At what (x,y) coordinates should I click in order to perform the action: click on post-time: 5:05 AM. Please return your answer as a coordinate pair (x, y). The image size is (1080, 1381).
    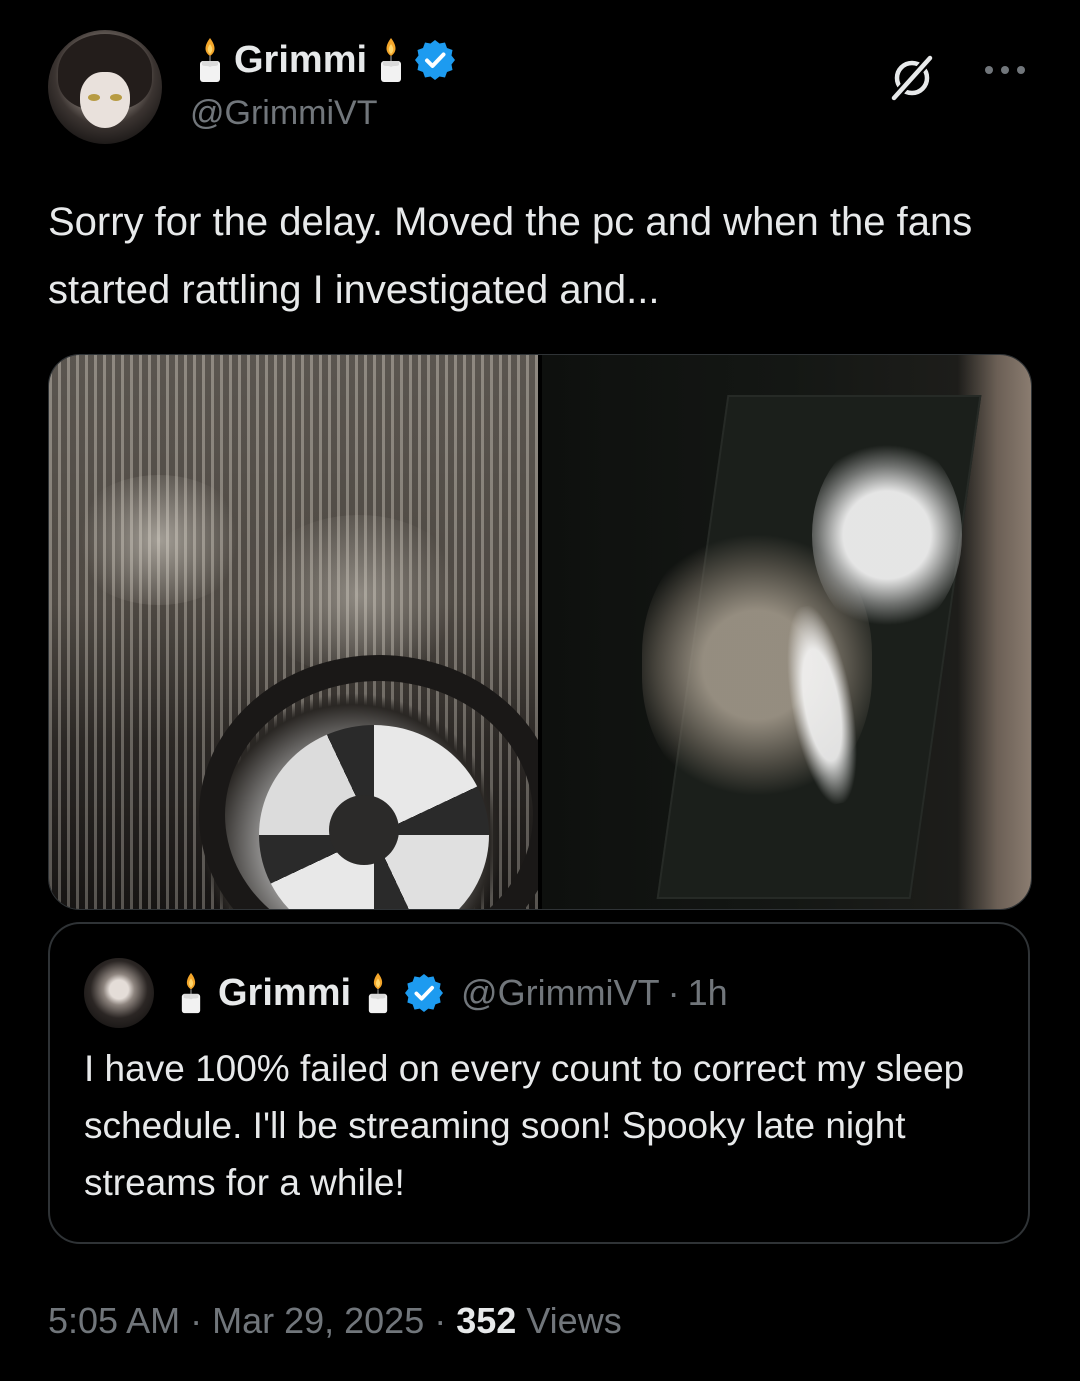
    Looking at the image, I should click on (114, 1321).